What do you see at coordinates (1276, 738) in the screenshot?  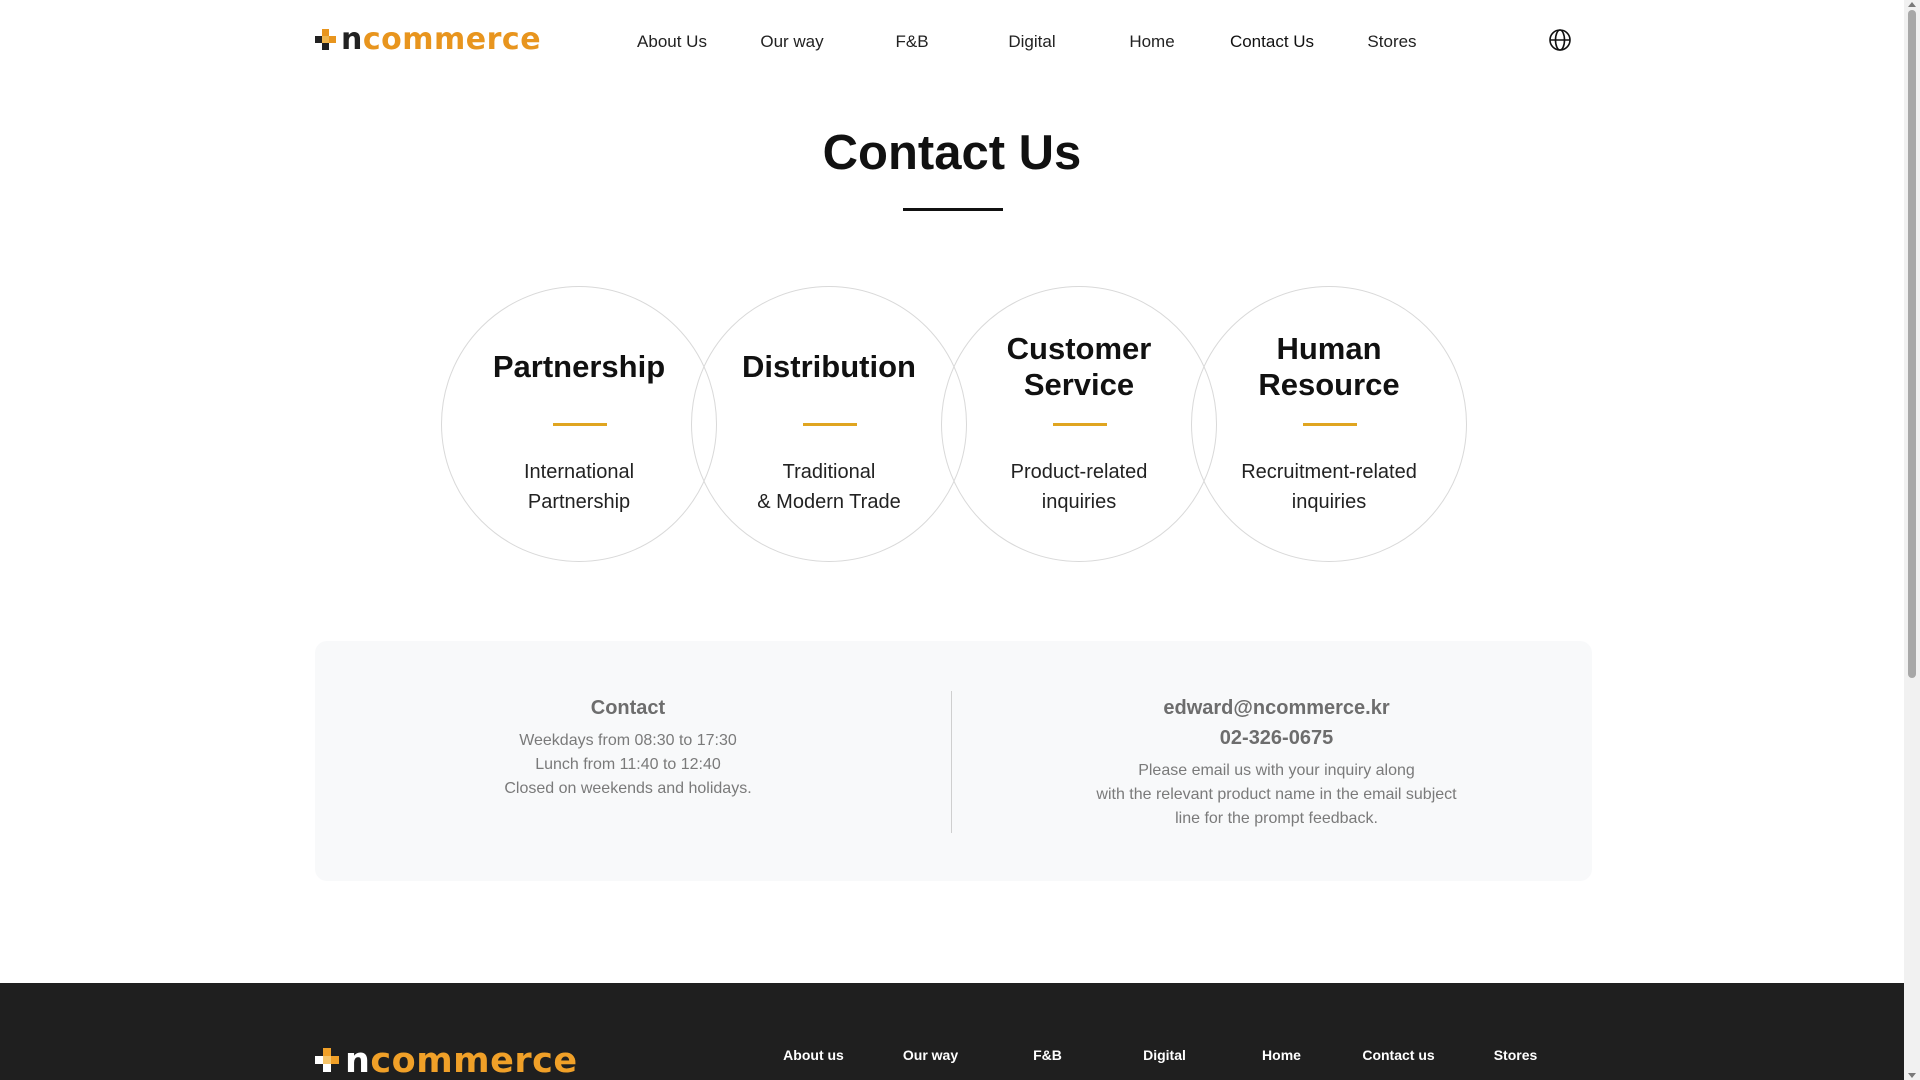 I see `contact-phone: 02-326-0675` at bounding box center [1276, 738].